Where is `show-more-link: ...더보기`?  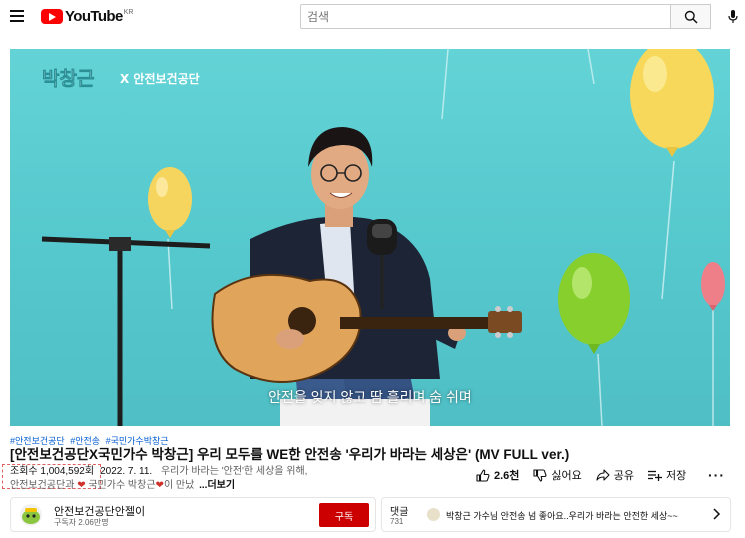 show-more-link: ...더보기 is located at coordinates (217, 485).